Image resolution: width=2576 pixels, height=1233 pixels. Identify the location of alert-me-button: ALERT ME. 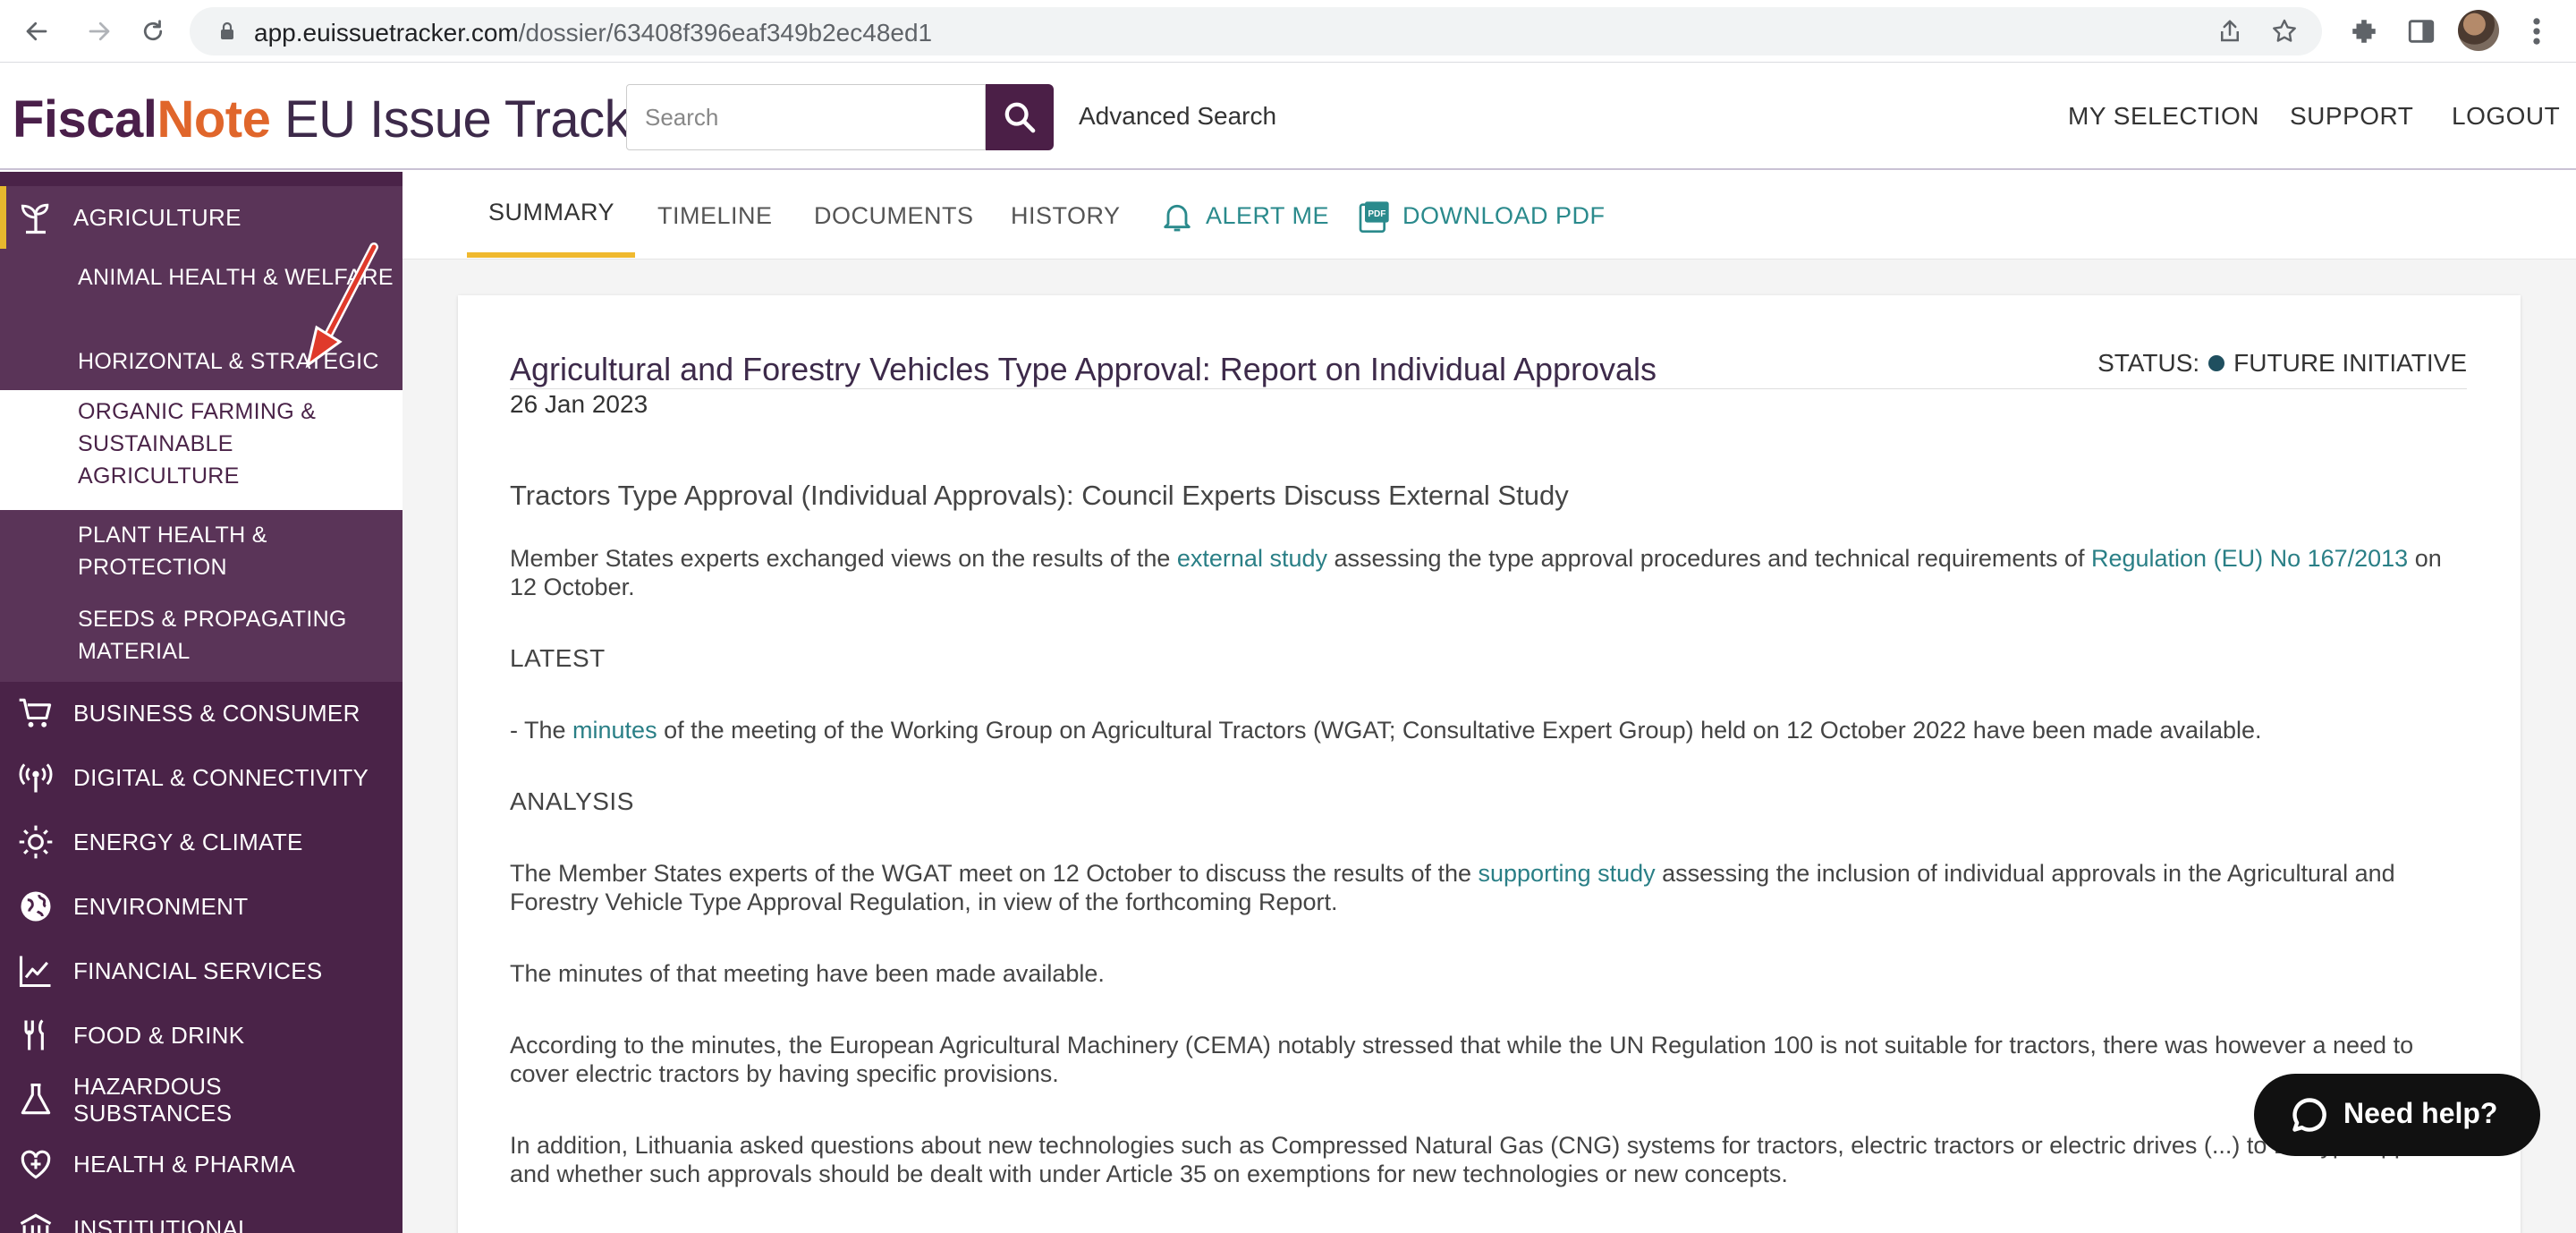
(1267, 216).